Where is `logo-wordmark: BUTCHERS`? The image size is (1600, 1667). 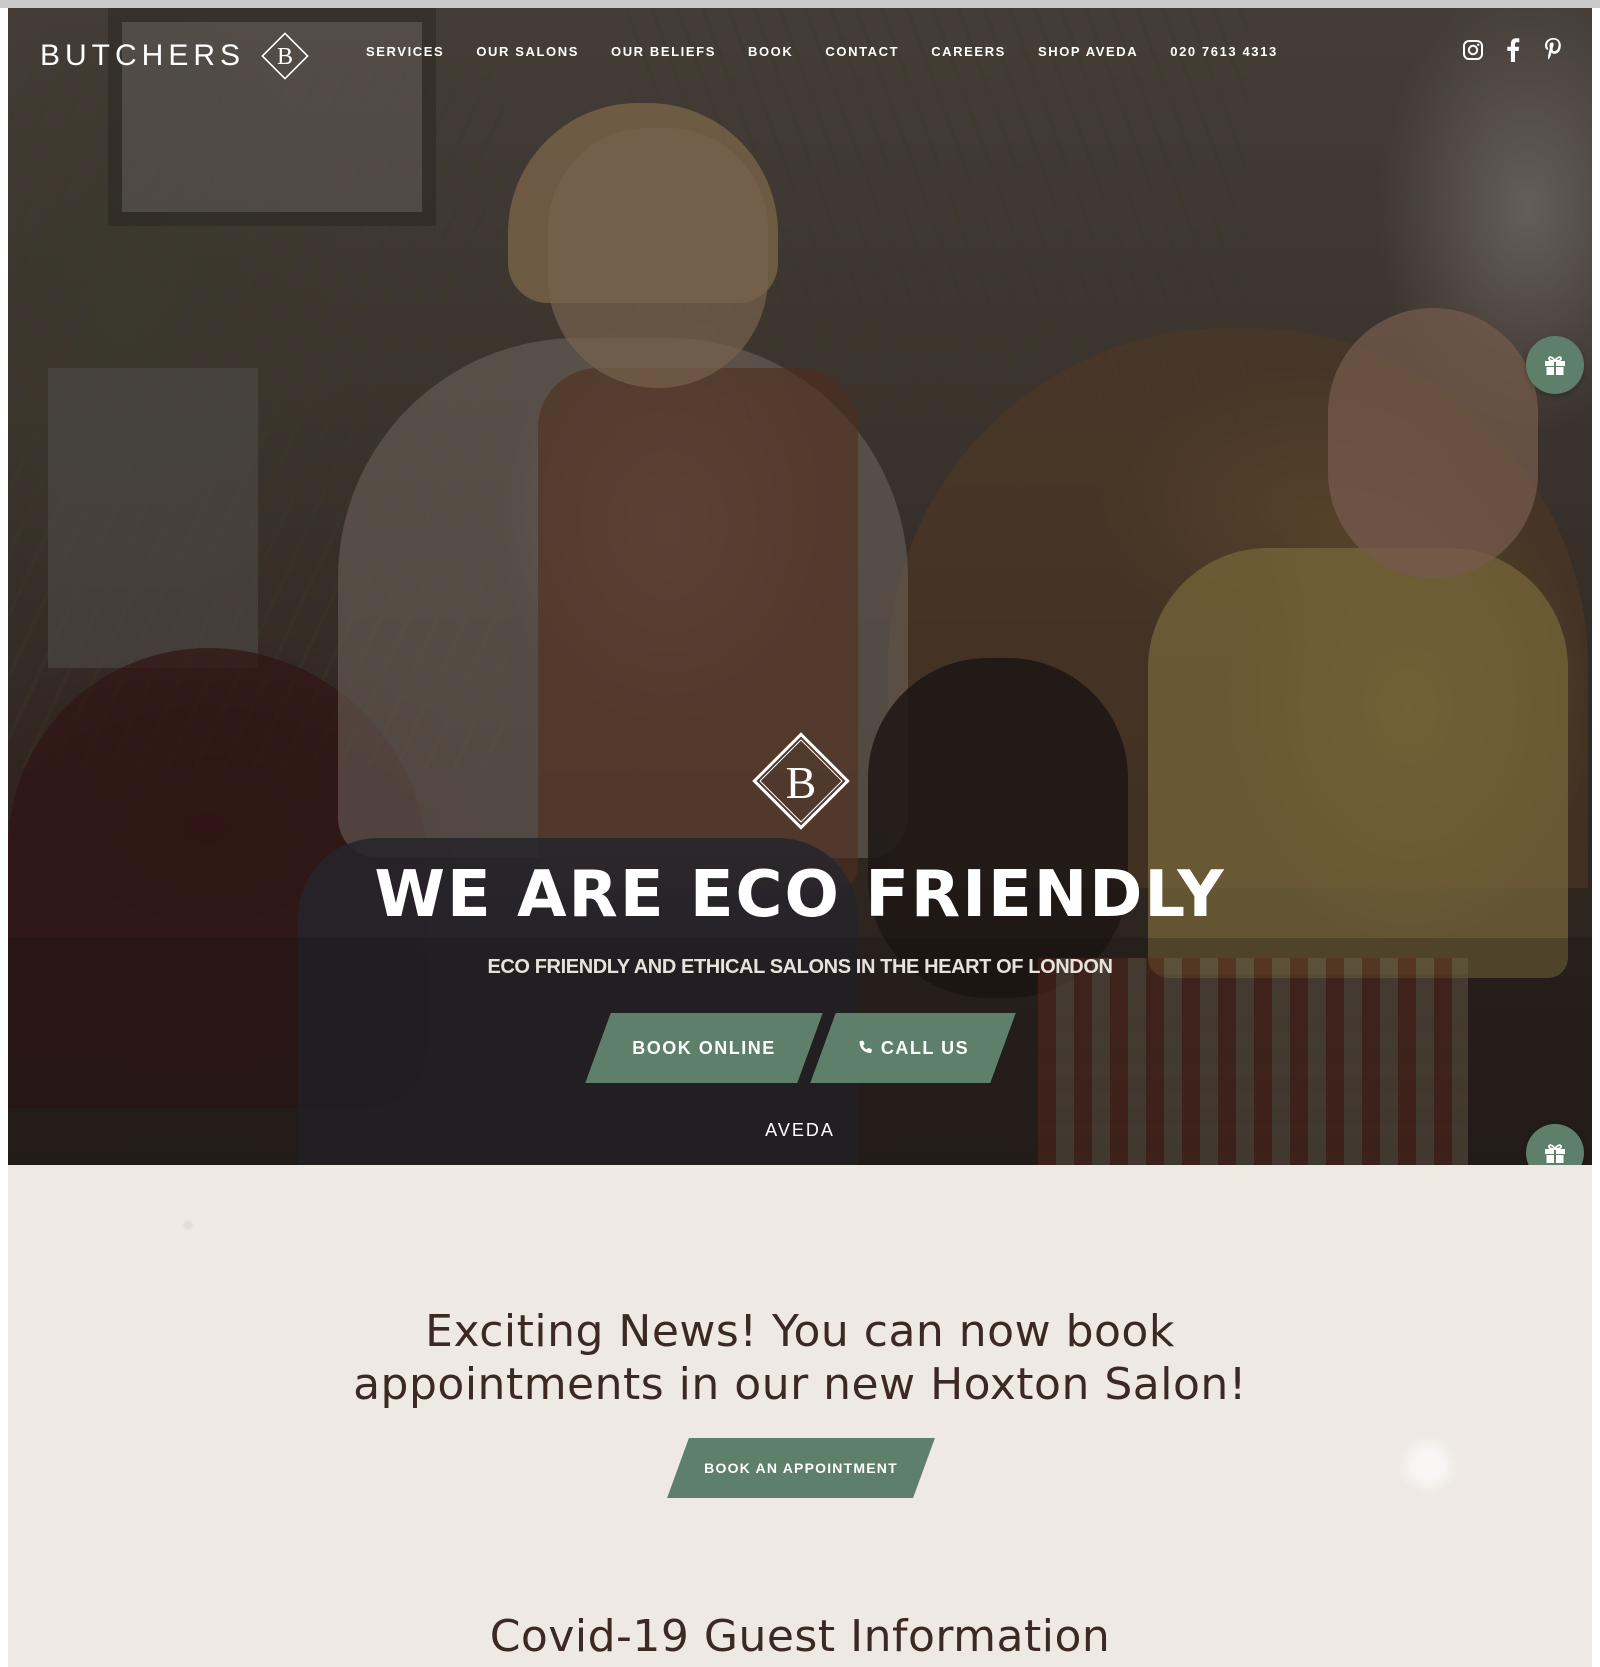
logo-wordmark: BUTCHERS is located at coordinates (143, 55).